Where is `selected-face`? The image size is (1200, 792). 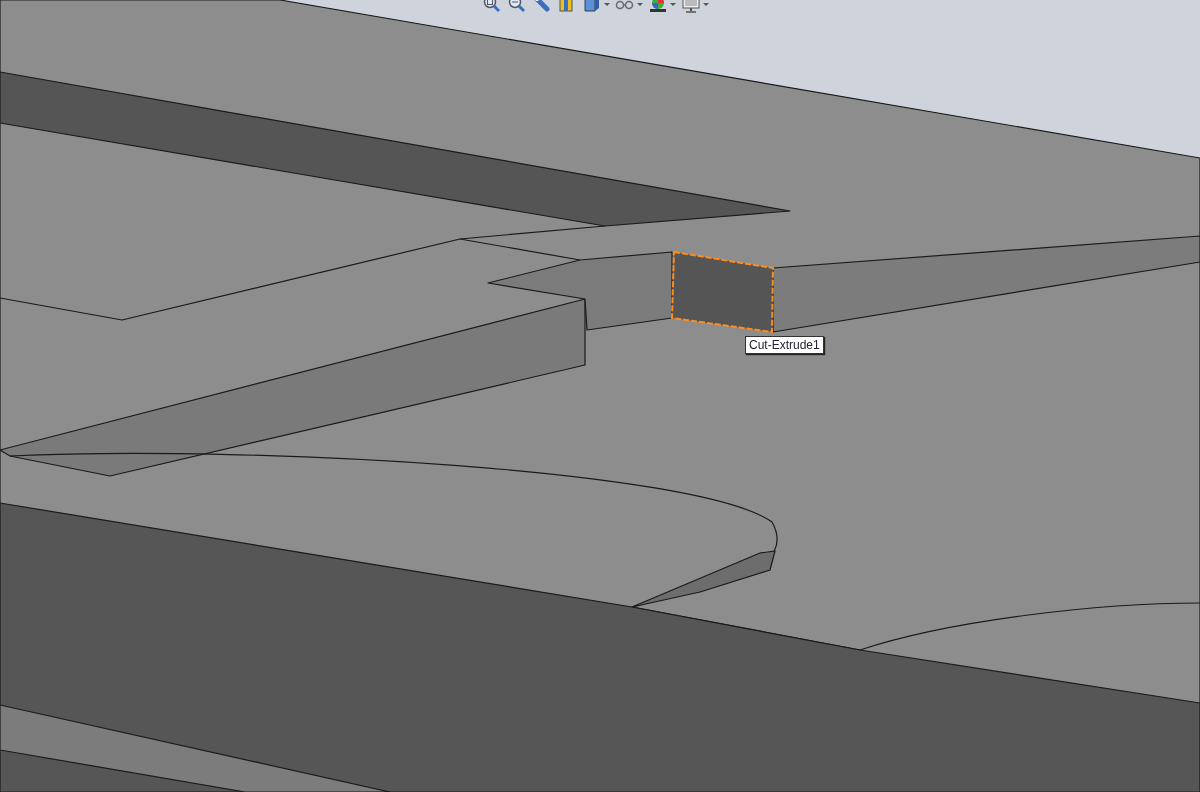 selected-face is located at coordinates (722, 292).